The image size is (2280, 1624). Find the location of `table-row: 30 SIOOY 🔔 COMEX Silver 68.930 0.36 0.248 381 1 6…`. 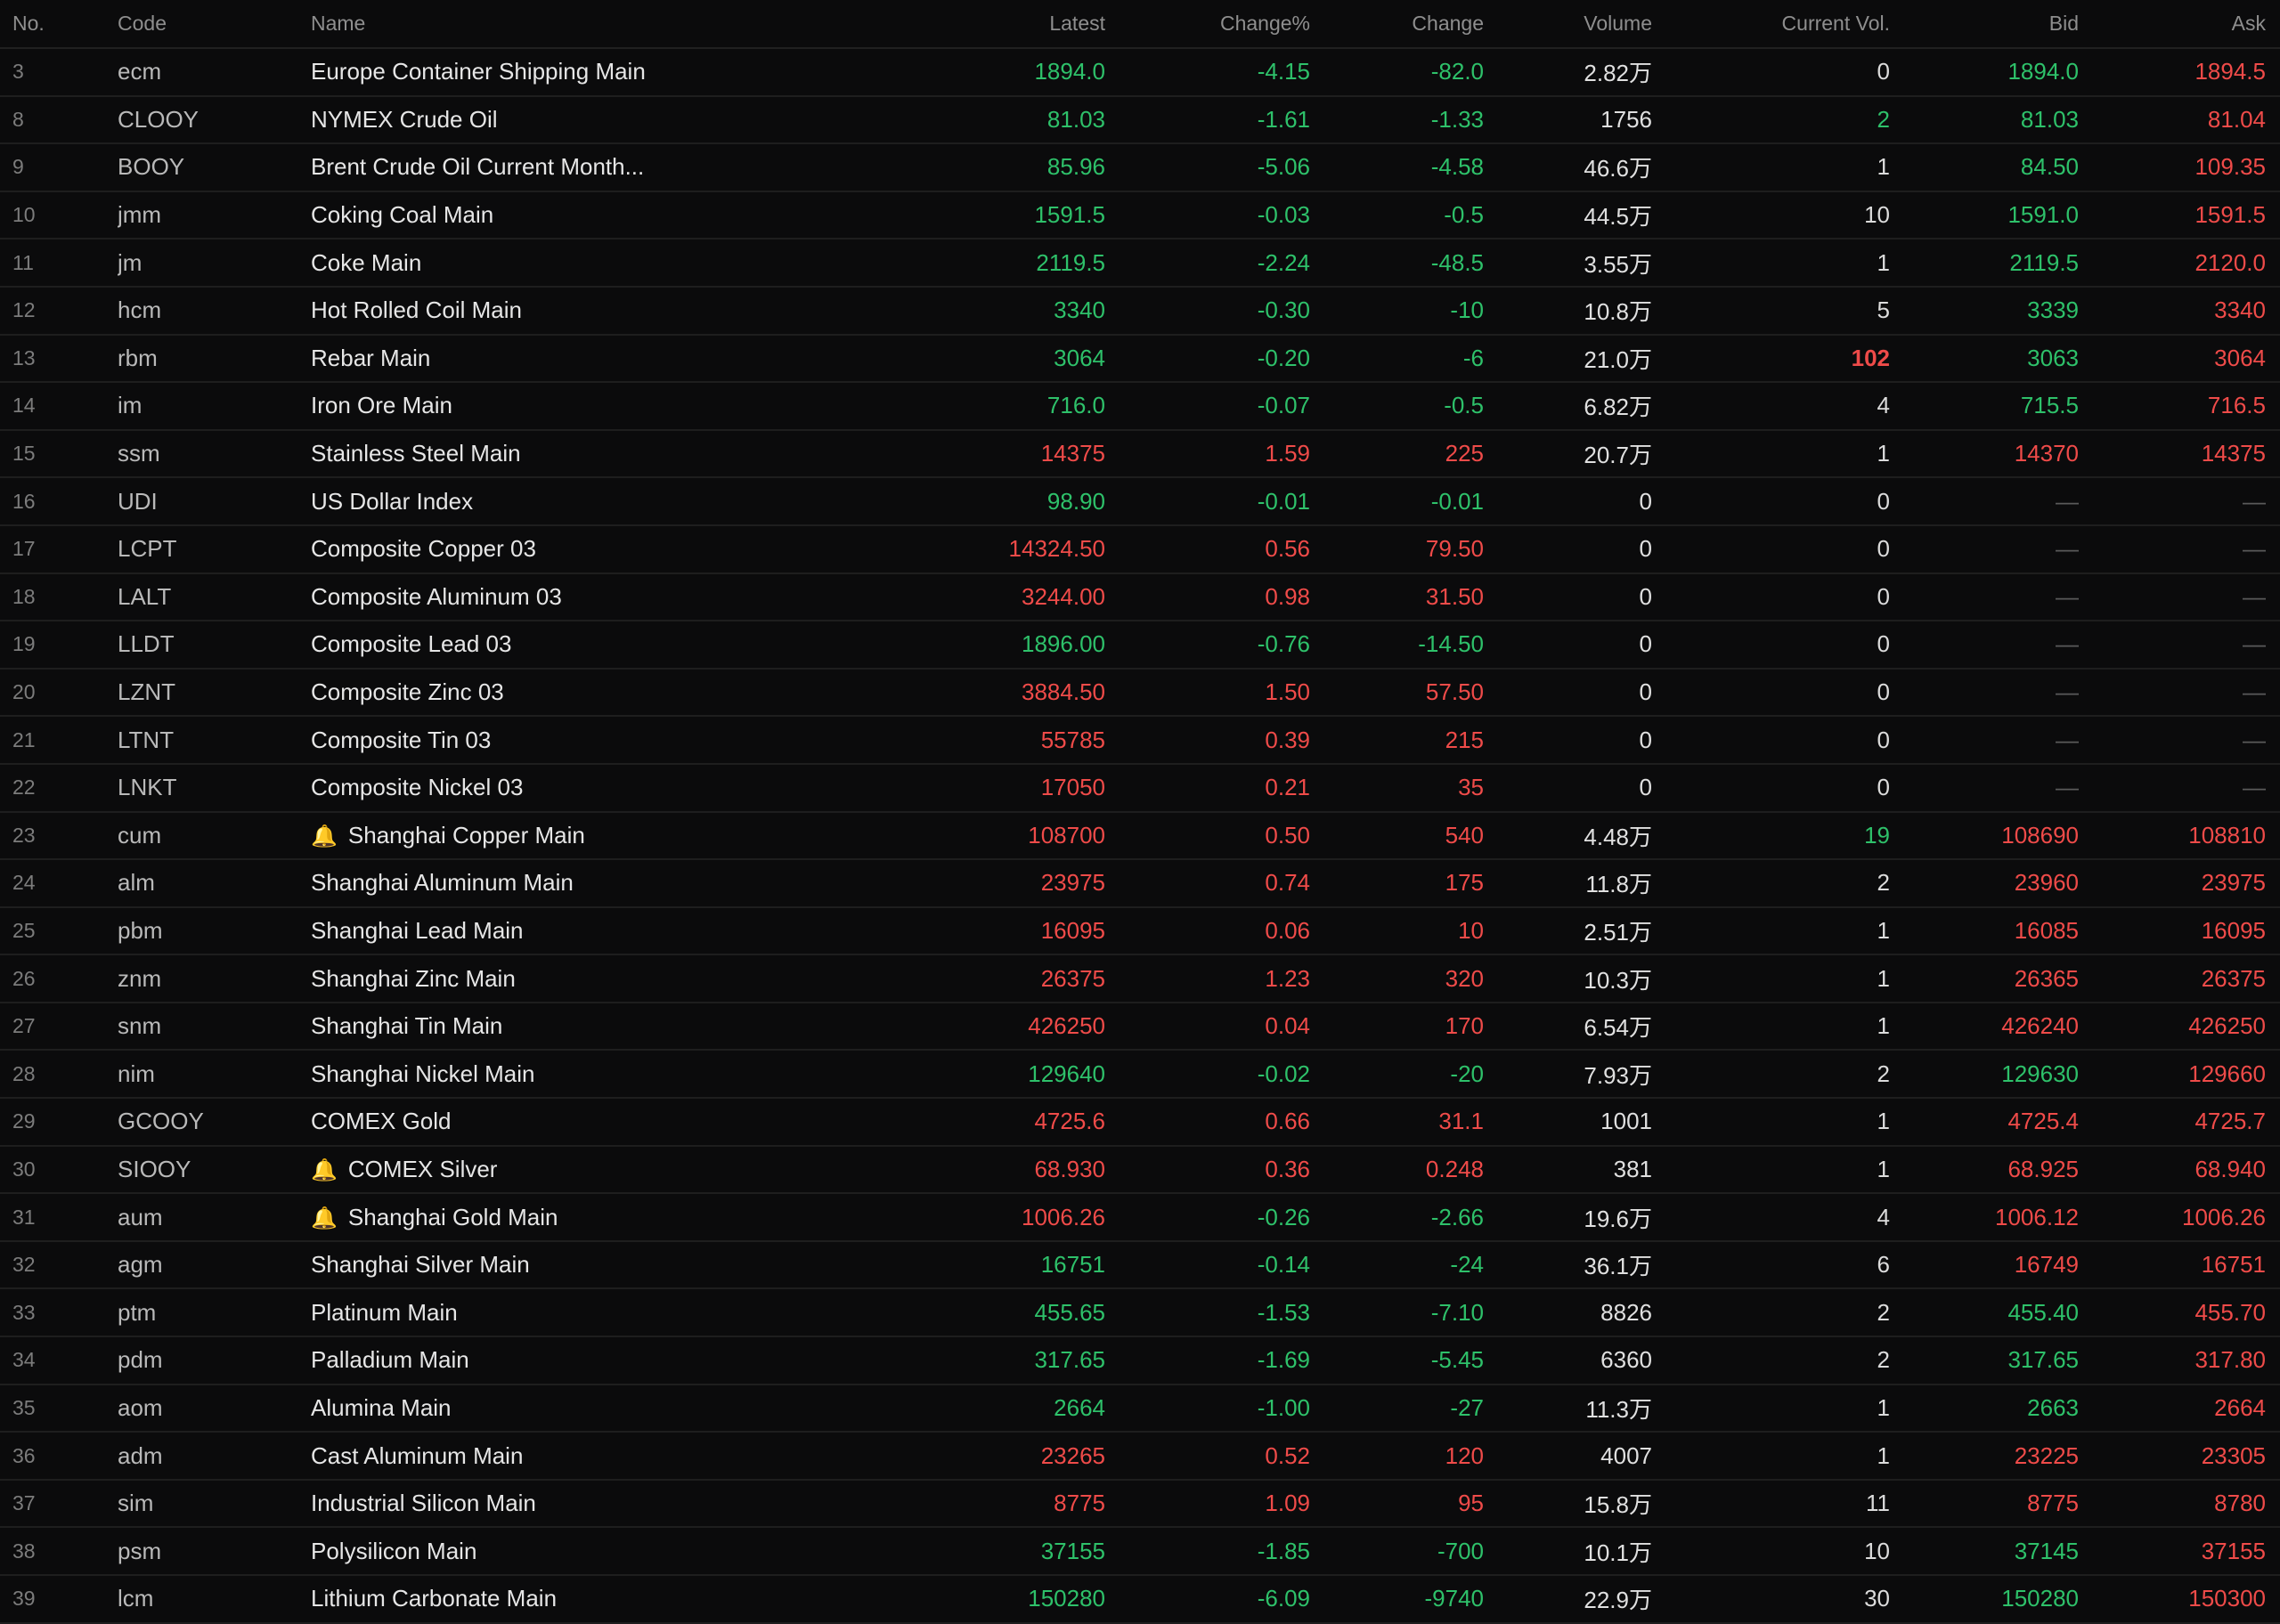

table-row: 30 SIOOY 🔔 COMEX Silver 68.930 0.36 0.248 381 1 6… is located at coordinates (1140, 1171).